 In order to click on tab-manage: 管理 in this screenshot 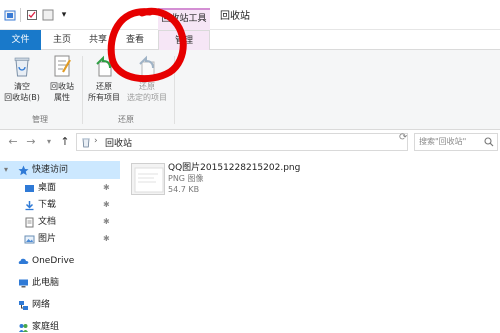, I will do `click(184, 40)`.